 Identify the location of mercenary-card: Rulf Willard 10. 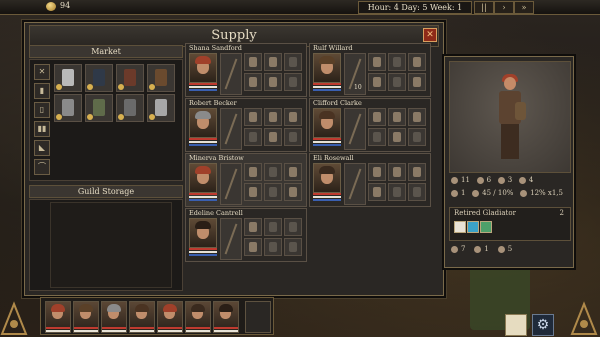
(370, 70).